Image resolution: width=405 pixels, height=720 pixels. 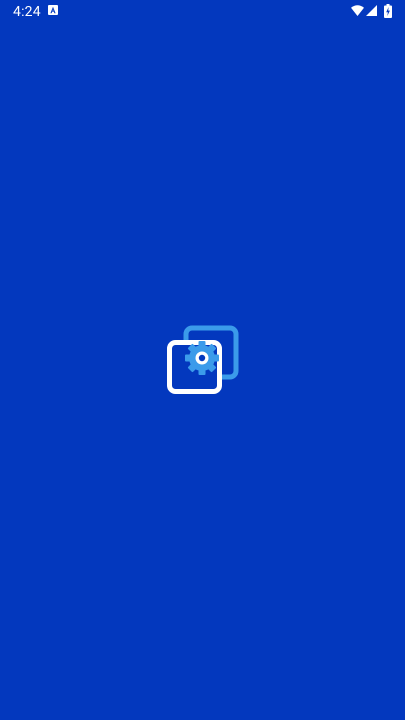 I want to click on status-time: 4:24, so click(x=27, y=12).